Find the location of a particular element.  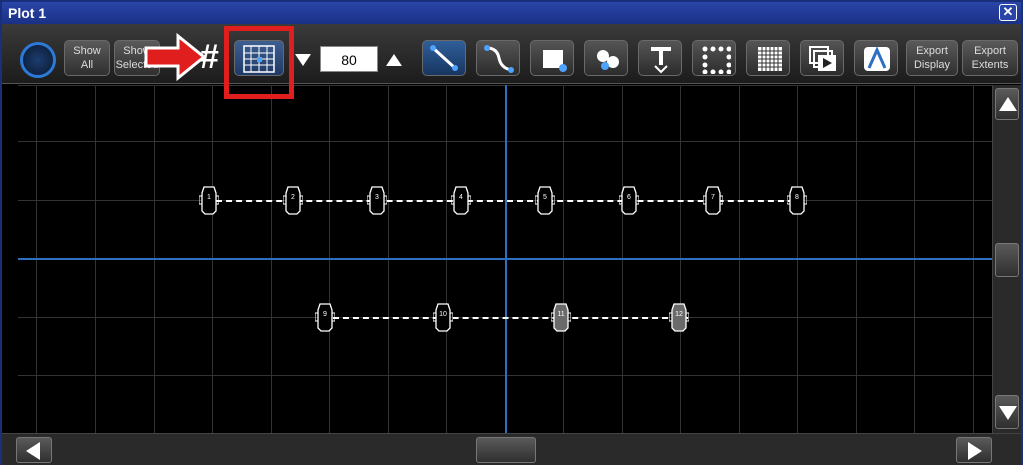

freeform-icon is located at coordinates (608, 60).